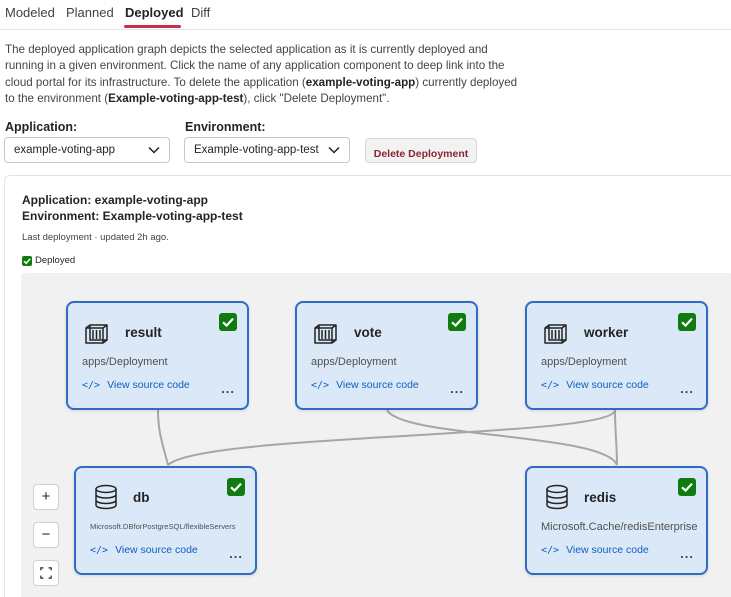 The image size is (731, 597). What do you see at coordinates (584, 362) in the screenshot?
I see `node-type-worker: apps/Deployment` at bounding box center [584, 362].